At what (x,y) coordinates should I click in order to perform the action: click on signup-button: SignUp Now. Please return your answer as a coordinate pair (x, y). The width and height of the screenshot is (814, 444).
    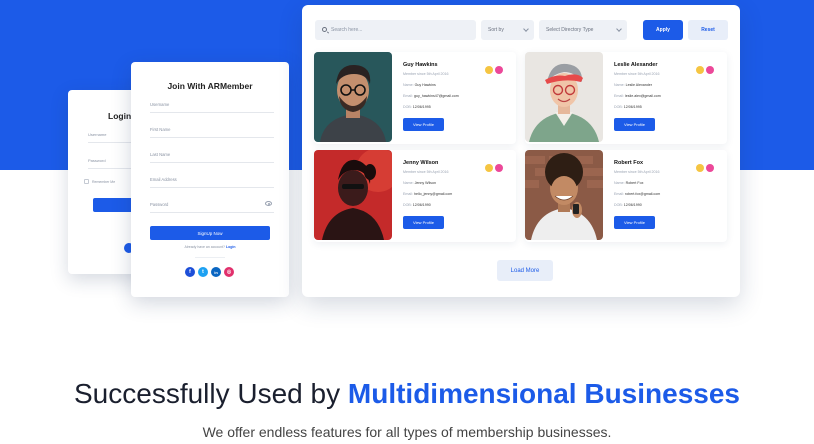
    Looking at the image, I should click on (210, 233).